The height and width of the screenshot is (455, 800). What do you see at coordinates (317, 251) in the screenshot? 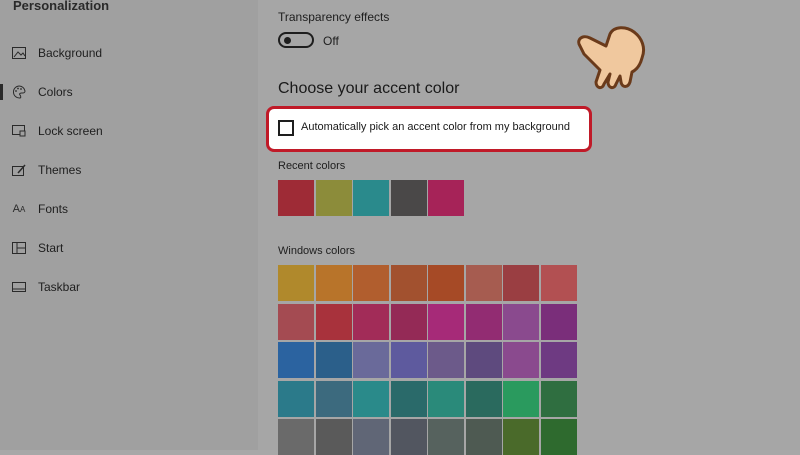
I see `windows-colors-label: Windows colors` at bounding box center [317, 251].